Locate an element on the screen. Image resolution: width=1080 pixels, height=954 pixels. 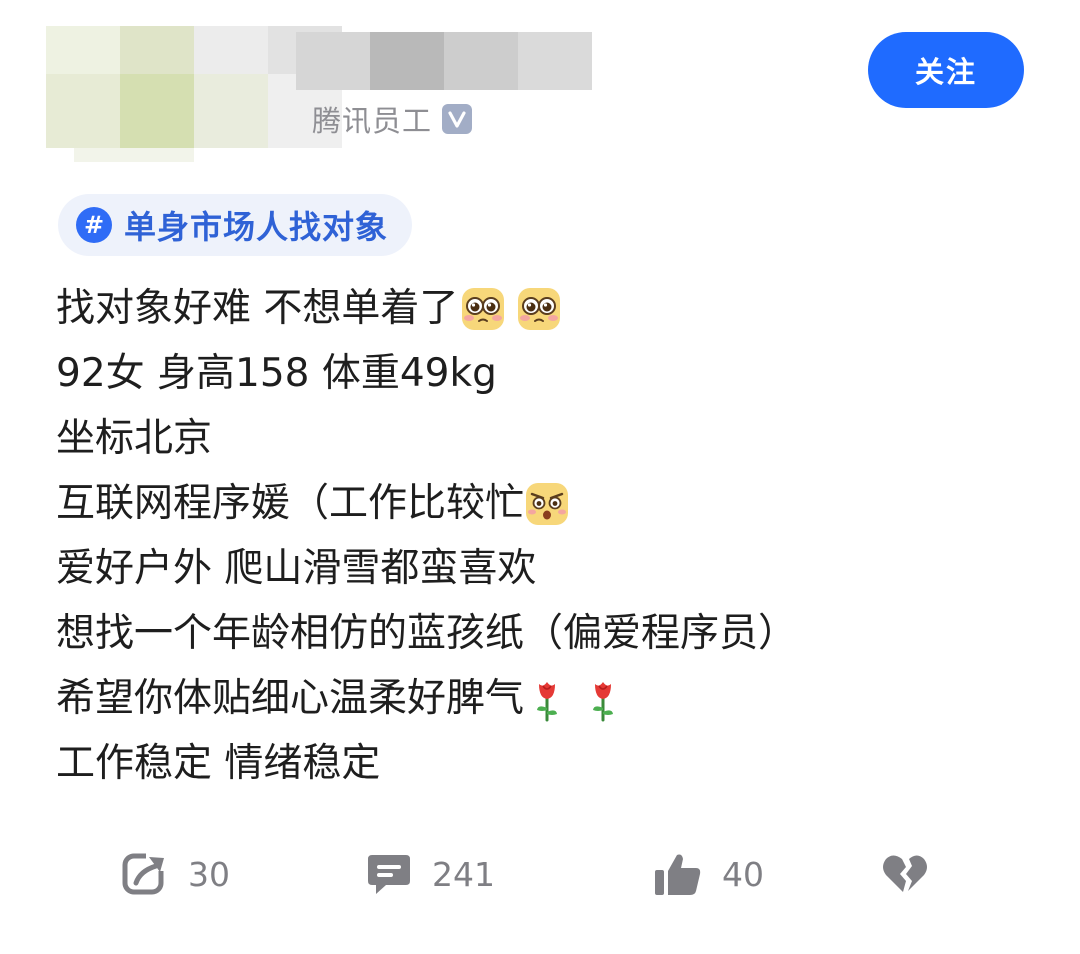
follow-button: 关注 is located at coordinates (946, 70).